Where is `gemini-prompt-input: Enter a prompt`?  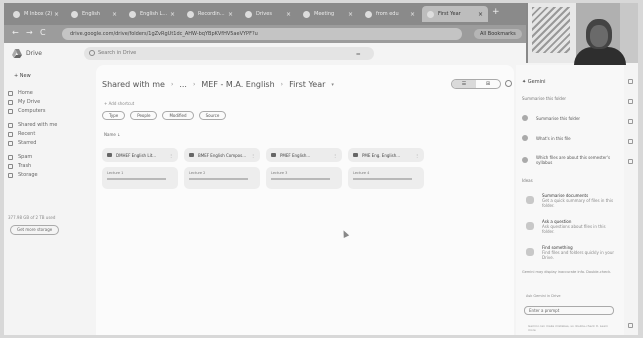
gemini-prompt-input: Enter a prompt is located at coordinates (569, 310).